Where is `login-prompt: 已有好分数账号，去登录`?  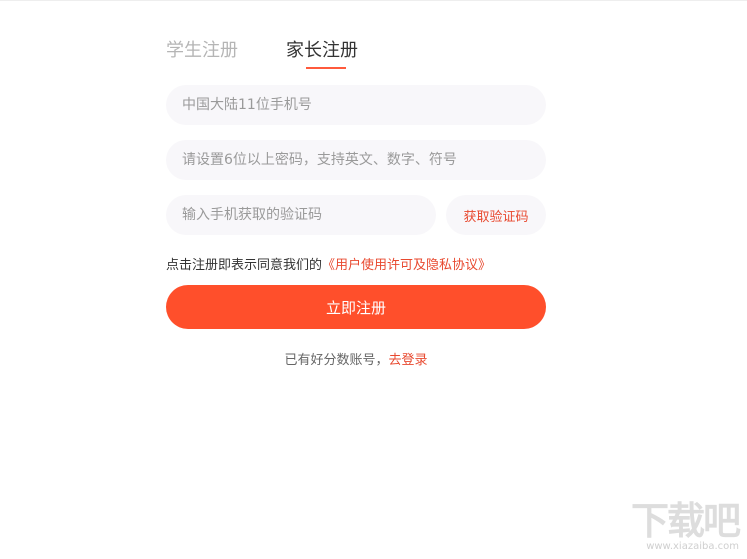 login-prompt: 已有好分数账号，去登录 is located at coordinates (356, 358).